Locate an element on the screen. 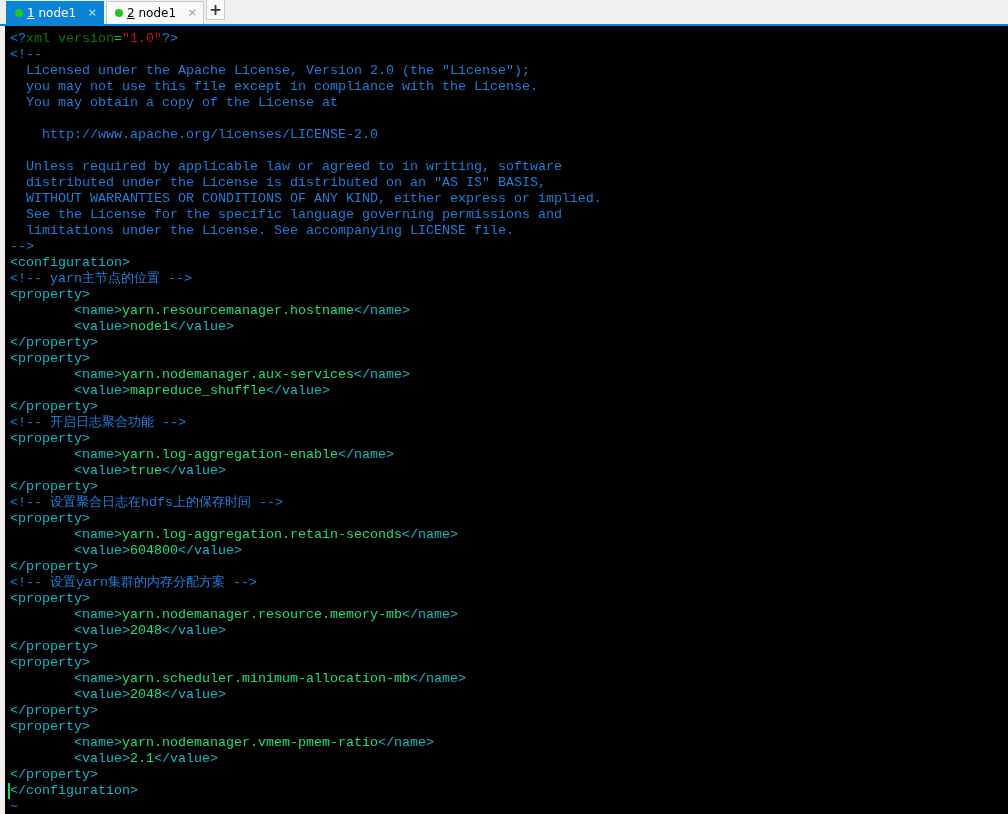  code-line: <name>yarn.scheduler.minimum-allocation-mb</name> is located at coordinates (270, 679).